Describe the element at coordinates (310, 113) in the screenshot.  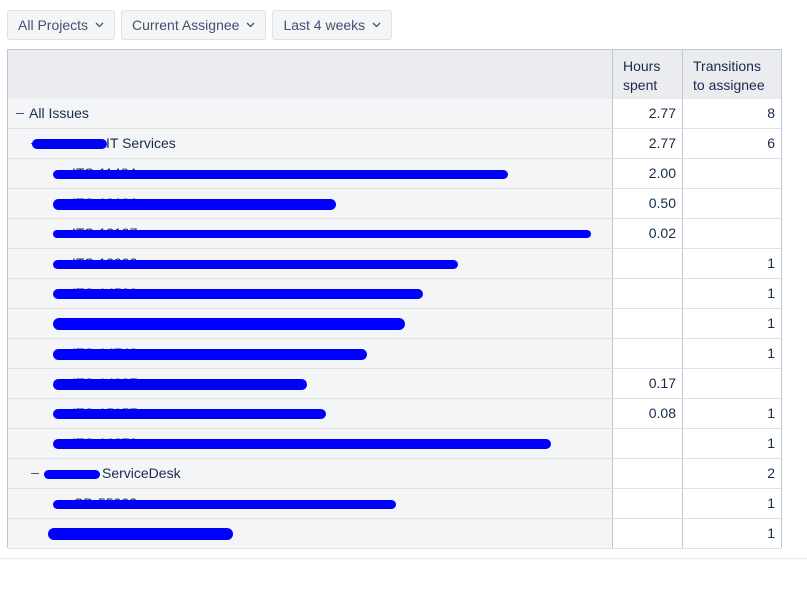
I see `row-name-cell: All Issues` at that location.